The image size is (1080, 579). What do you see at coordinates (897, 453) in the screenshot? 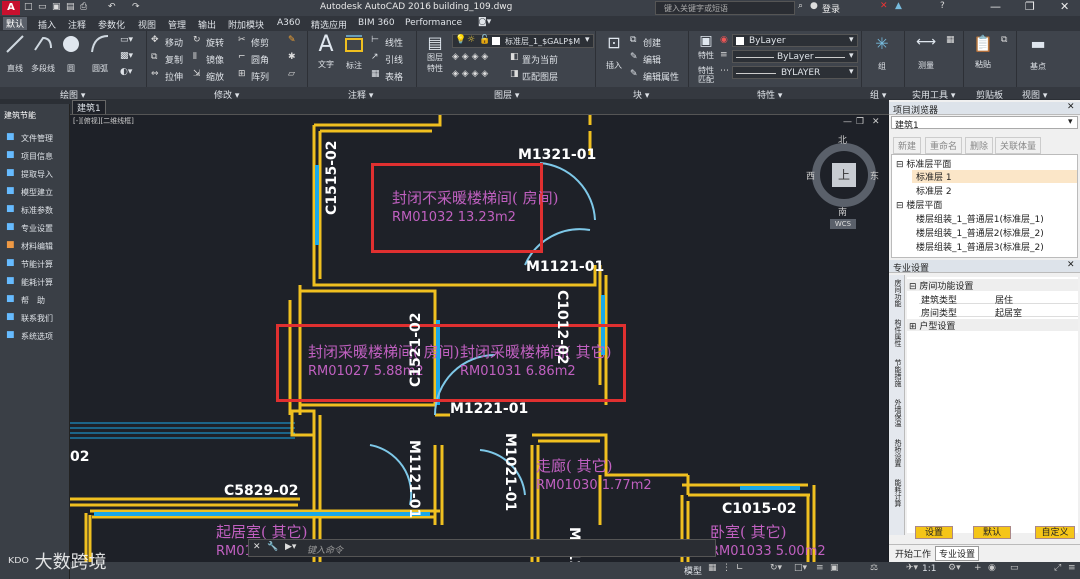
I see `vtab-thermal-bridge: 热桥设置` at bounding box center [897, 453].